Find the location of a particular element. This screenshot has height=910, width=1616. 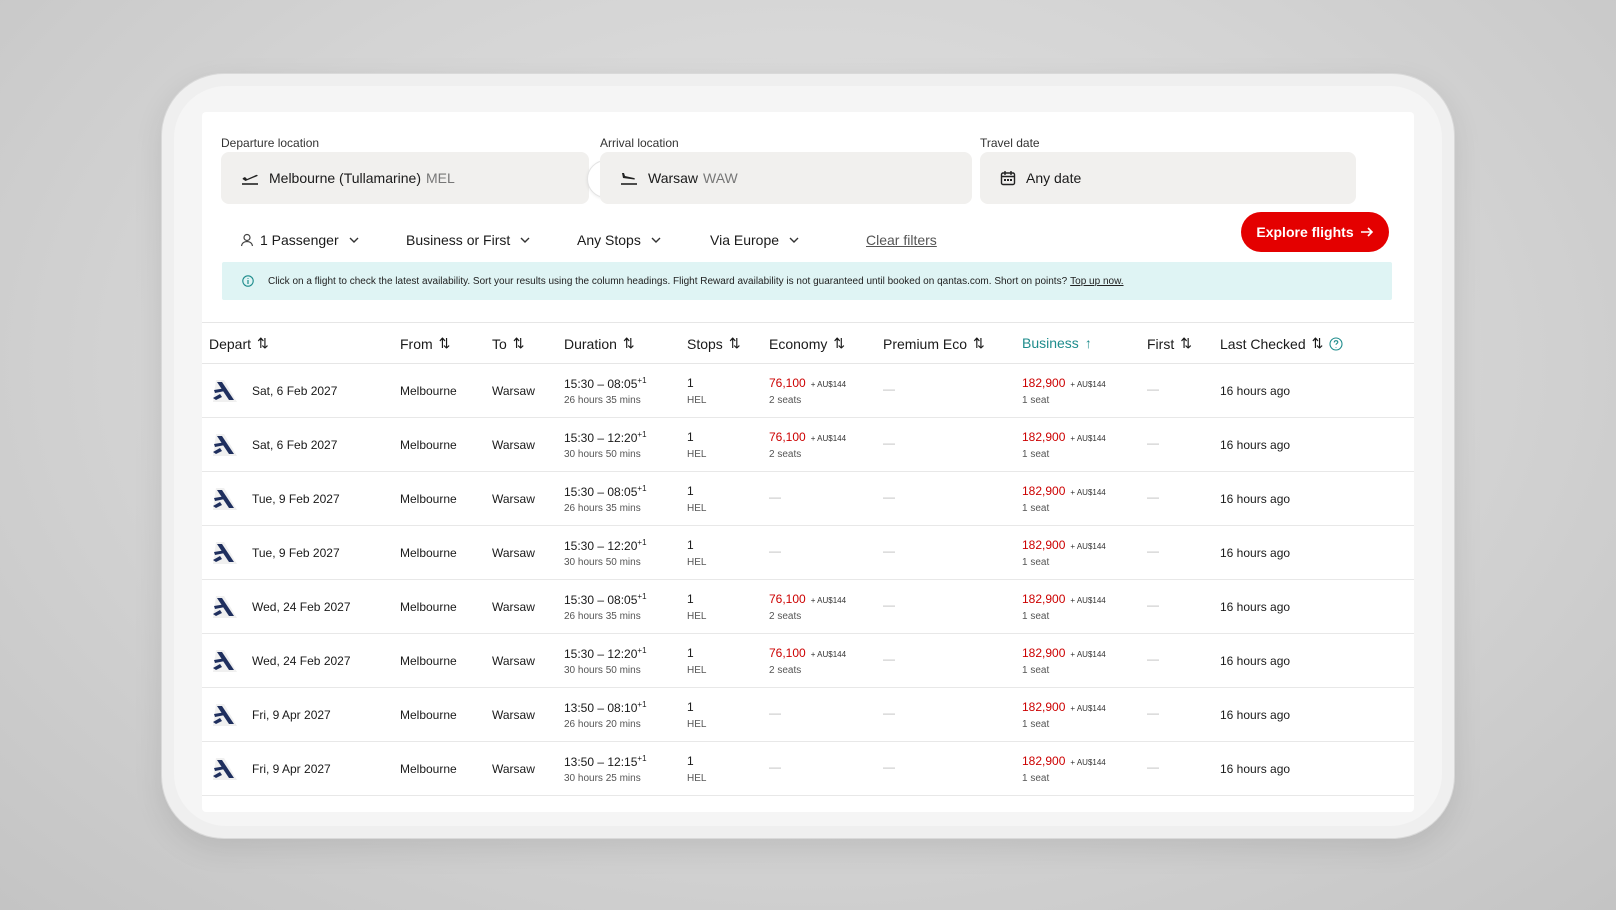

flight-times-text: 13:50 – 12:15 is located at coordinates (601, 762).